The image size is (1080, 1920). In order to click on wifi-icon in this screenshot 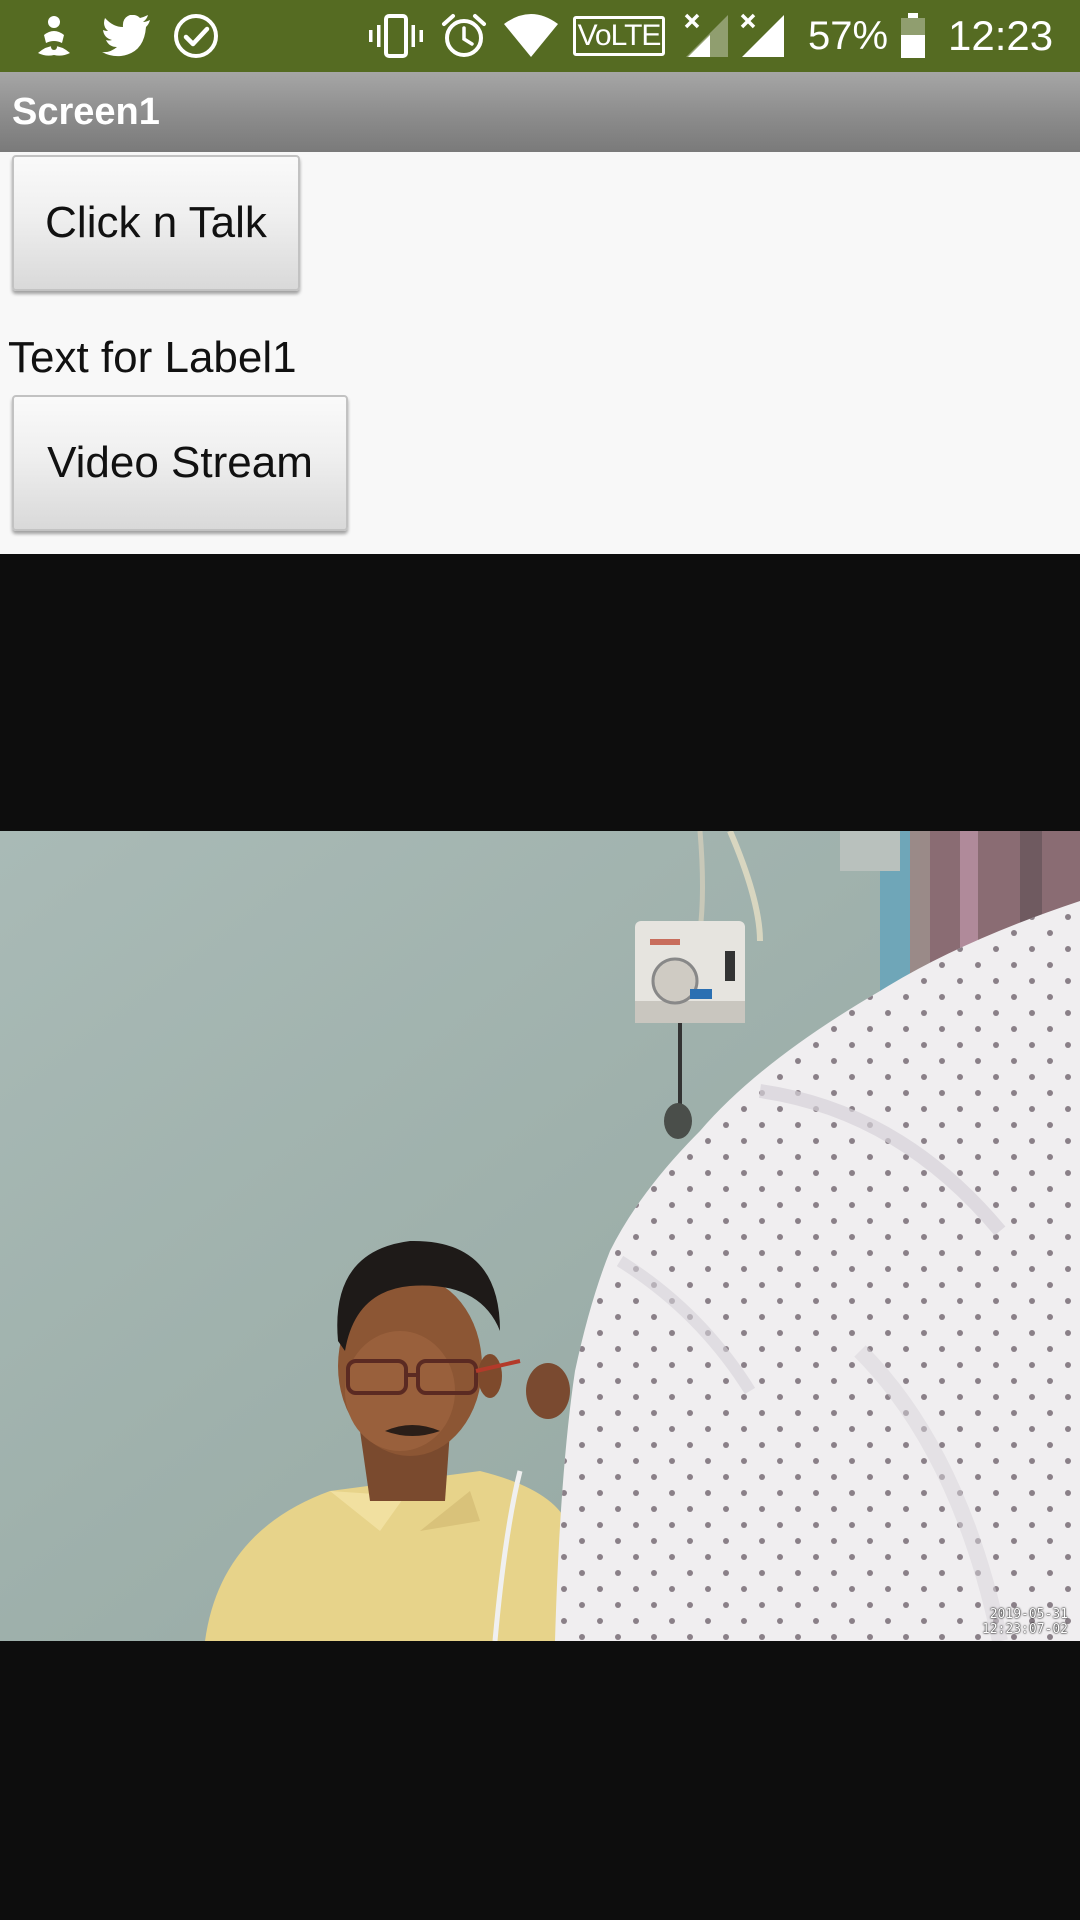, I will do `click(531, 36)`.